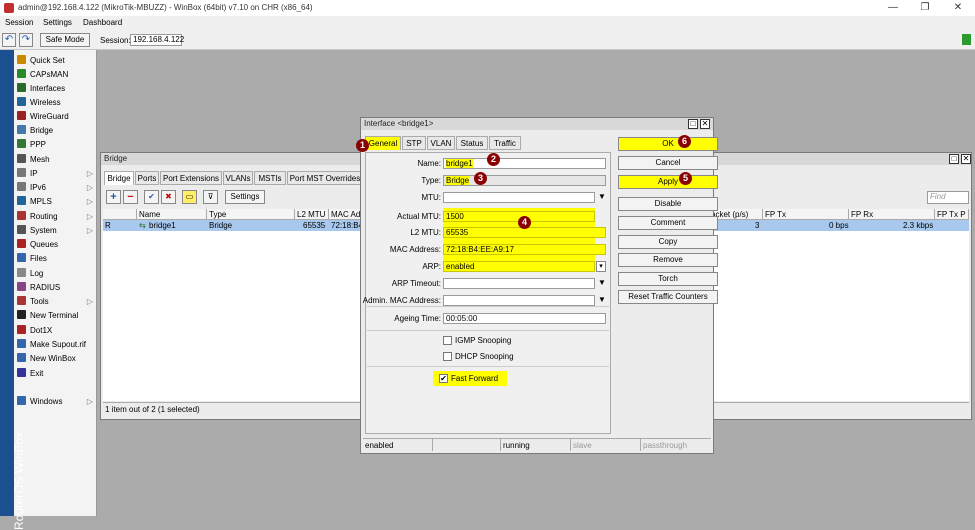 This screenshot has width=975, height=530. Describe the element at coordinates (57, 173) in the screenshot. I see `sidebar-item-ip: IP ▷` at that location.